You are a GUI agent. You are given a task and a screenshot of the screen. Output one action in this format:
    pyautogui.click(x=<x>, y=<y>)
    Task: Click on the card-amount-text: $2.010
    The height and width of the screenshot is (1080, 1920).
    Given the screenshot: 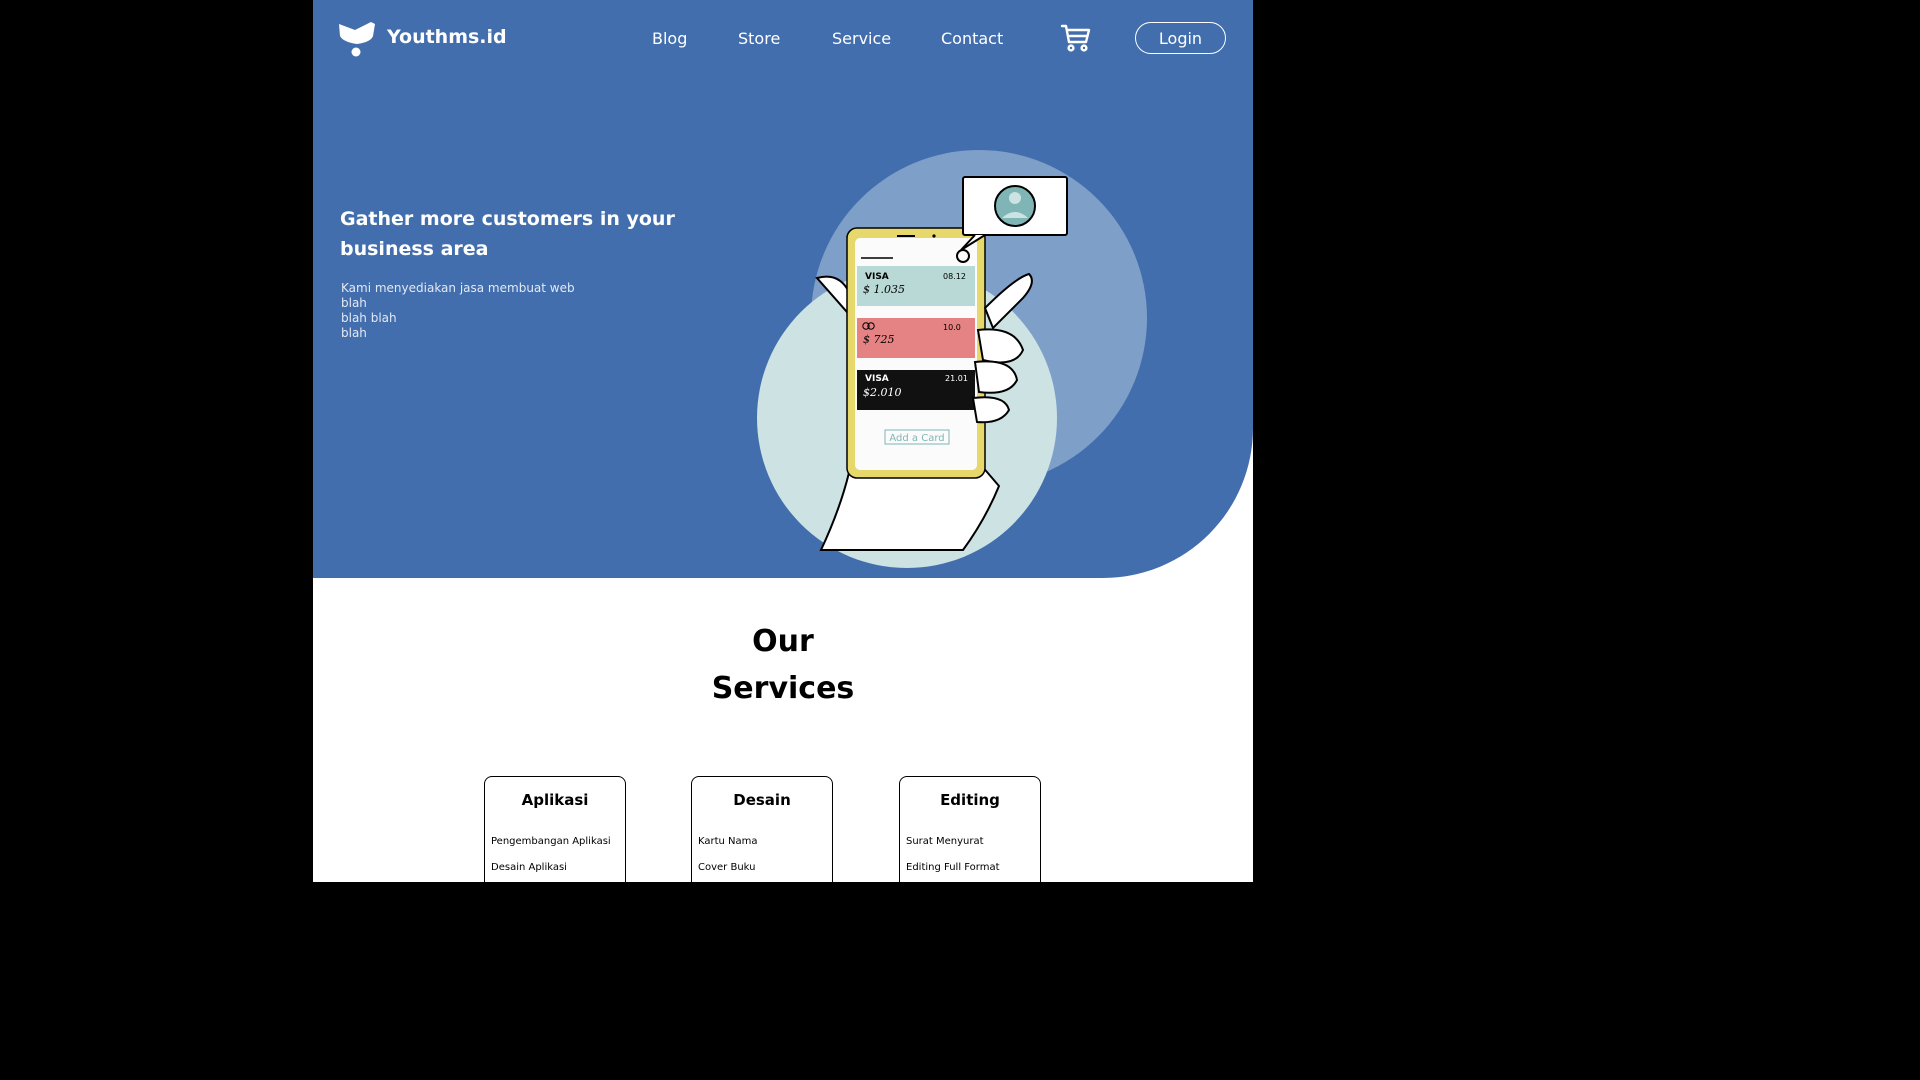 What is the action you would take?
    pyautogui.click(x=882, y=392)
    